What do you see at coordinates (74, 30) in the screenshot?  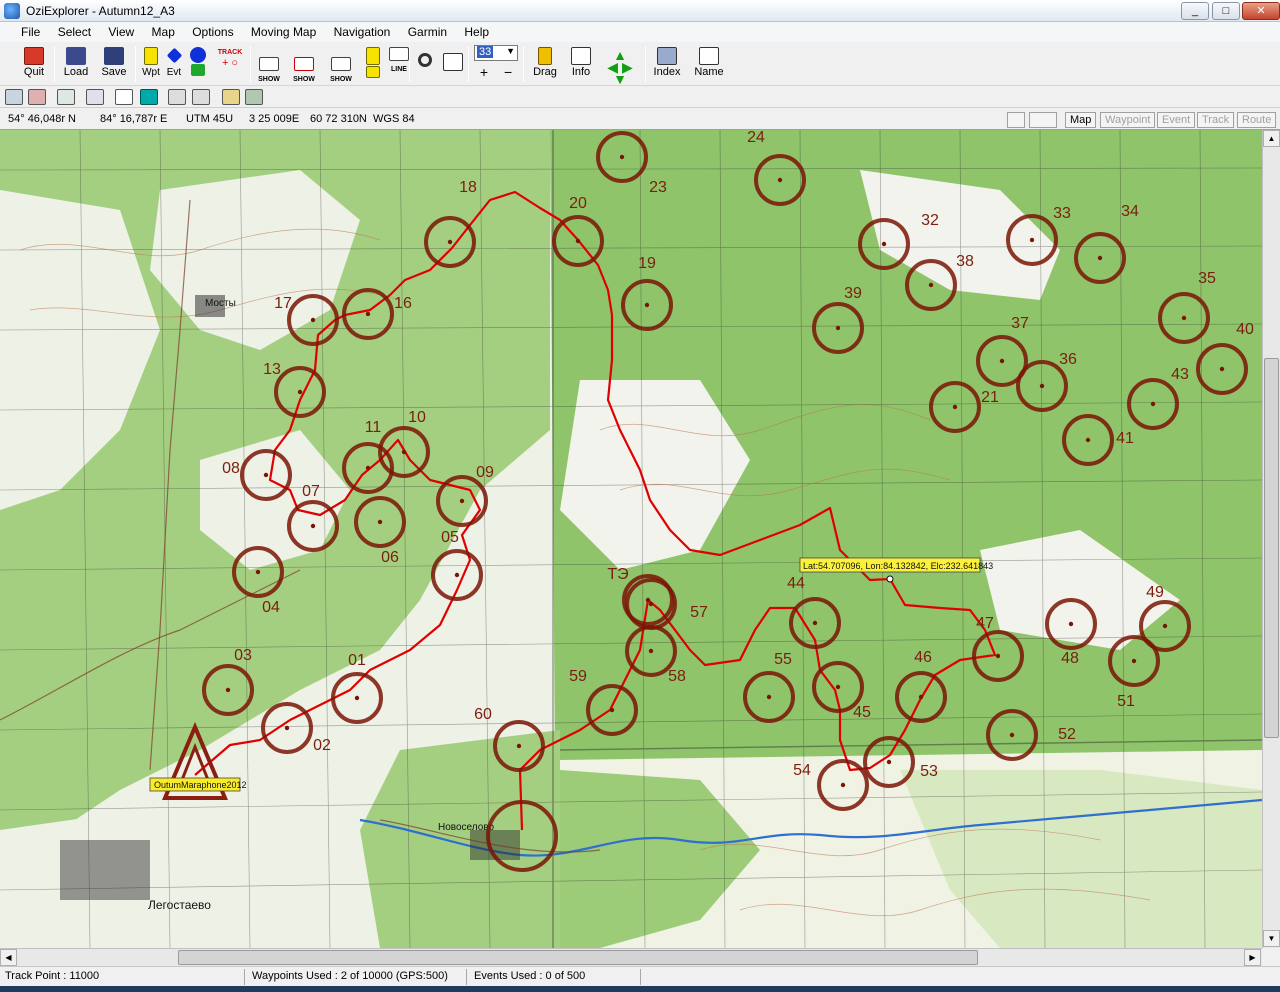 I see `menu-select: Select` at bounding box center [74, 30].